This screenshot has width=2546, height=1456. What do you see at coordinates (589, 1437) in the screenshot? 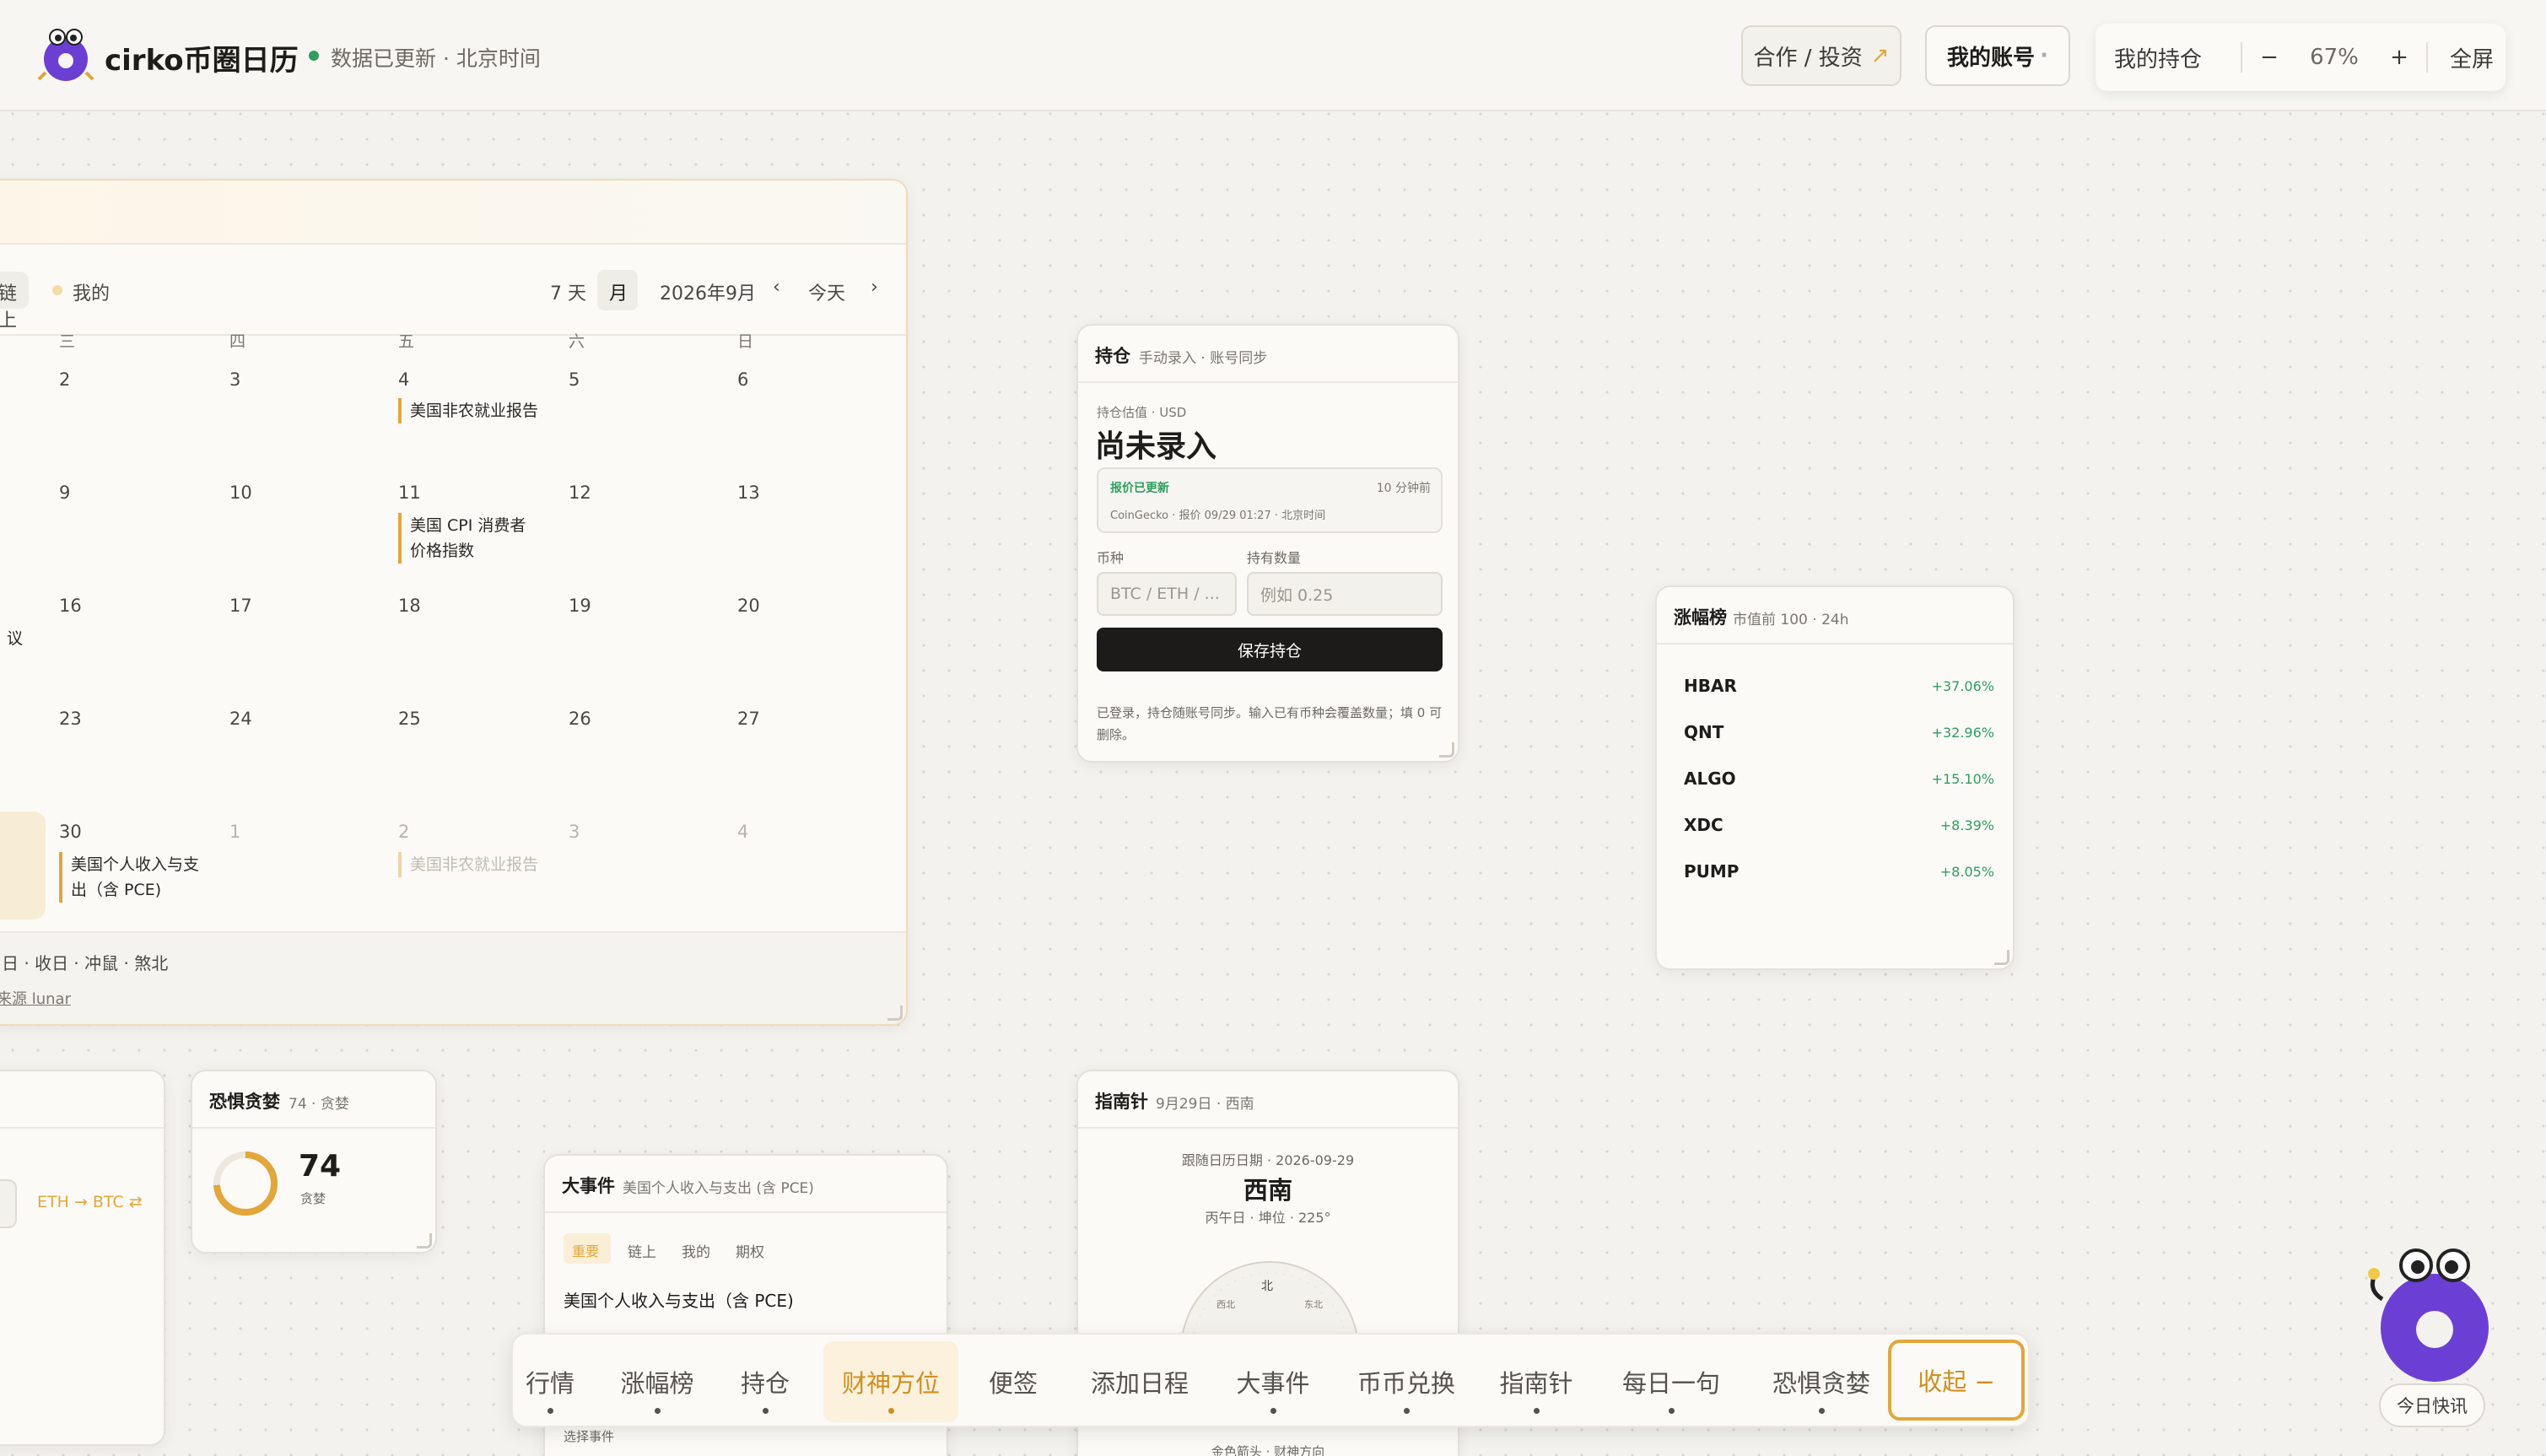
I see `select-event-label: 选择事件` at bounding box center [589, 1437].